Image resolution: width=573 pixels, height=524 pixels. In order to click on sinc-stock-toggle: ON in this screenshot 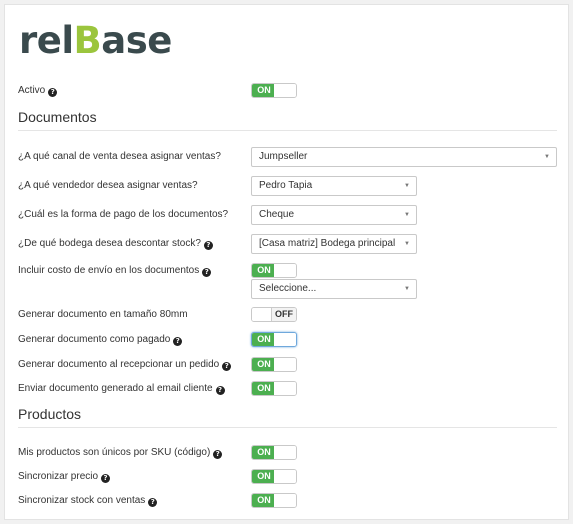, I will do `click(274, 500)`.